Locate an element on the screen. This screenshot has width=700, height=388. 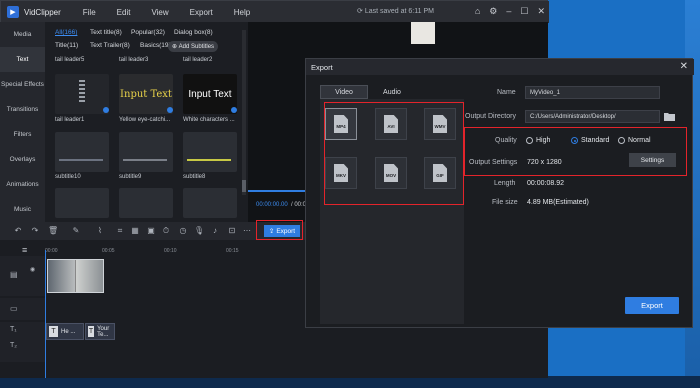
sidebar-item-overlays: Overlays is located at coordinates (22, 159).